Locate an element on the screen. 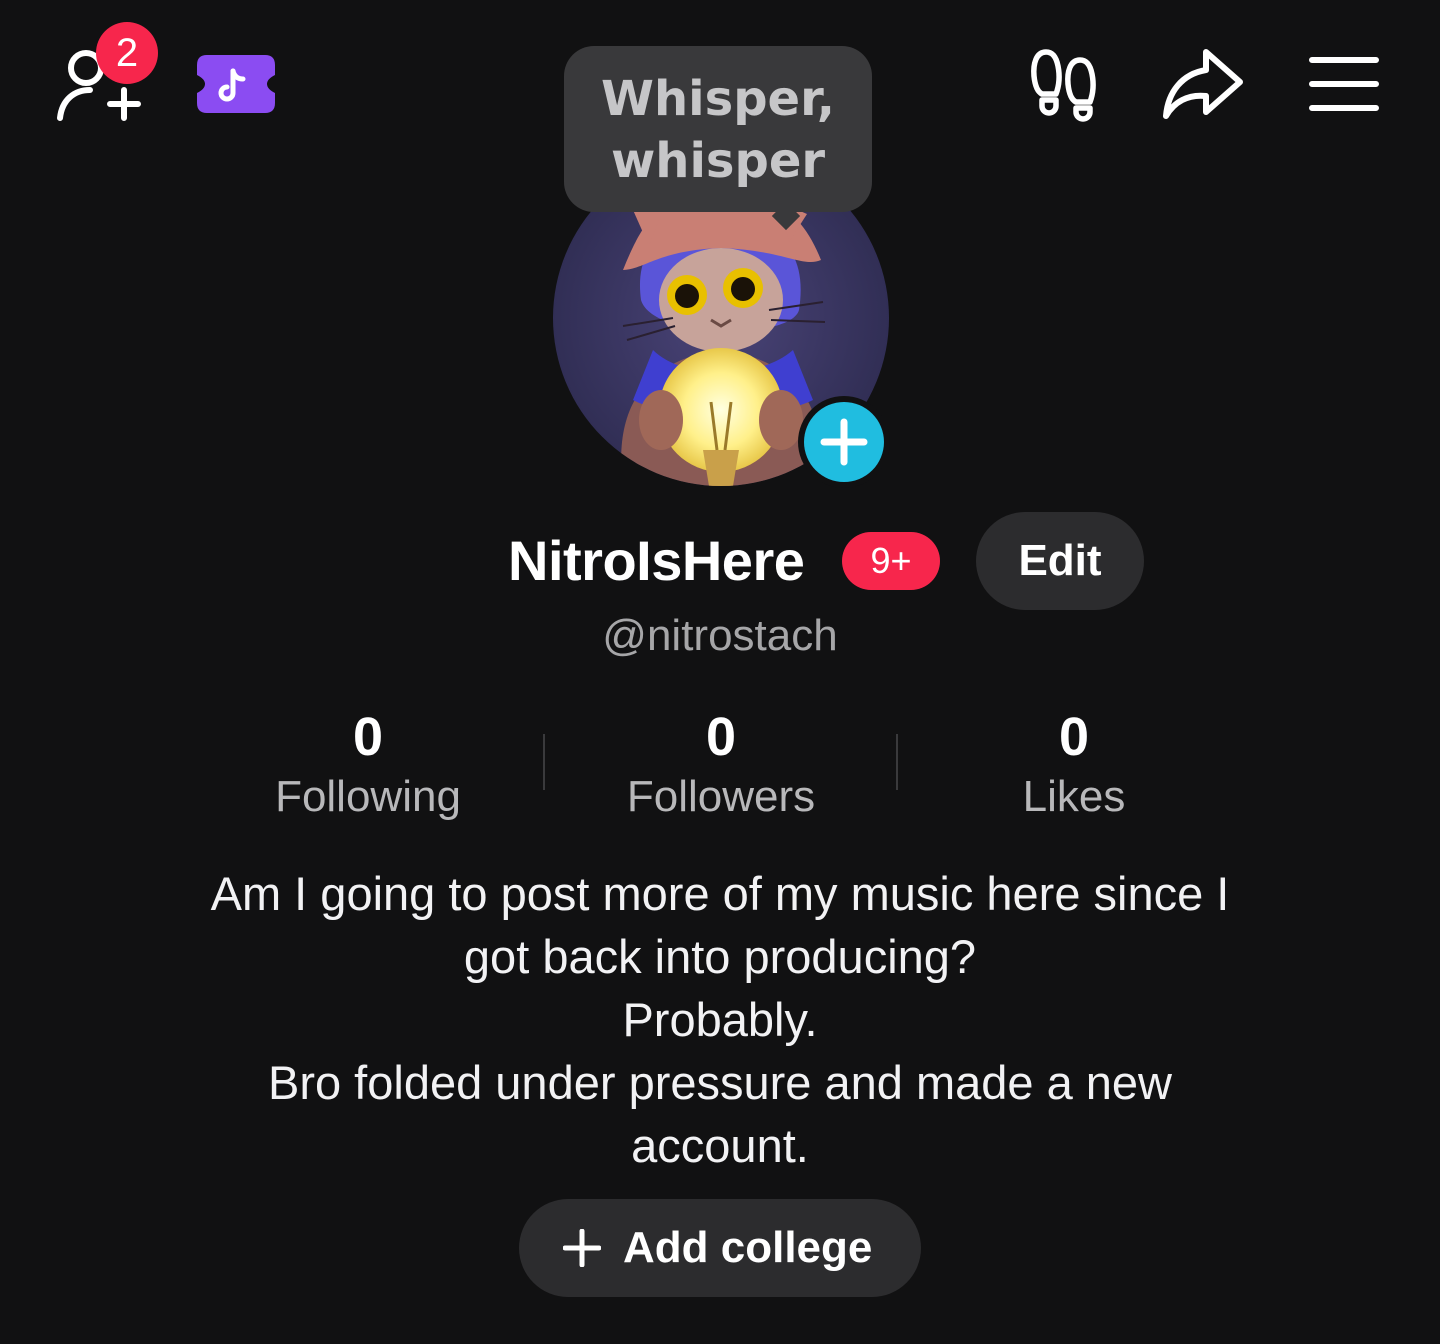 The image size is (1440, 1344). stat-following: 0 Following is located at coordinates (368, 762).